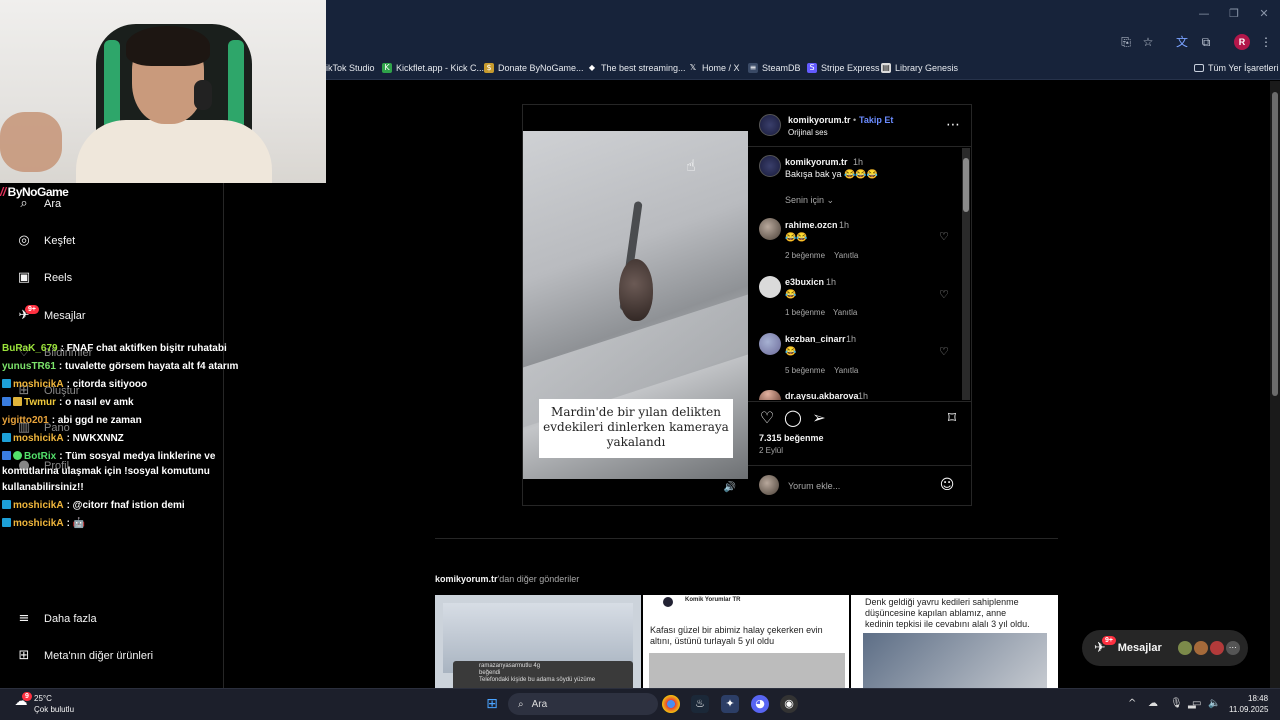 Image resolution: width=1280 pixels, height=720 pixels. What do you see at coordinates (63, 438) in the screenshot?
I see `chat-message: moshicikA: NWKXNNZ` at bounding box center [63, 438].